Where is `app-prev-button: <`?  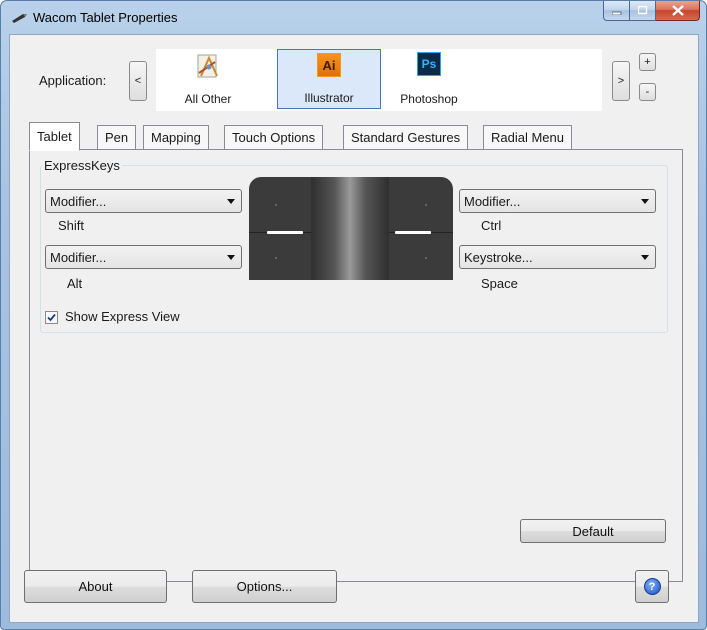 app-prev-button: < is located at coordinates (138, 81).